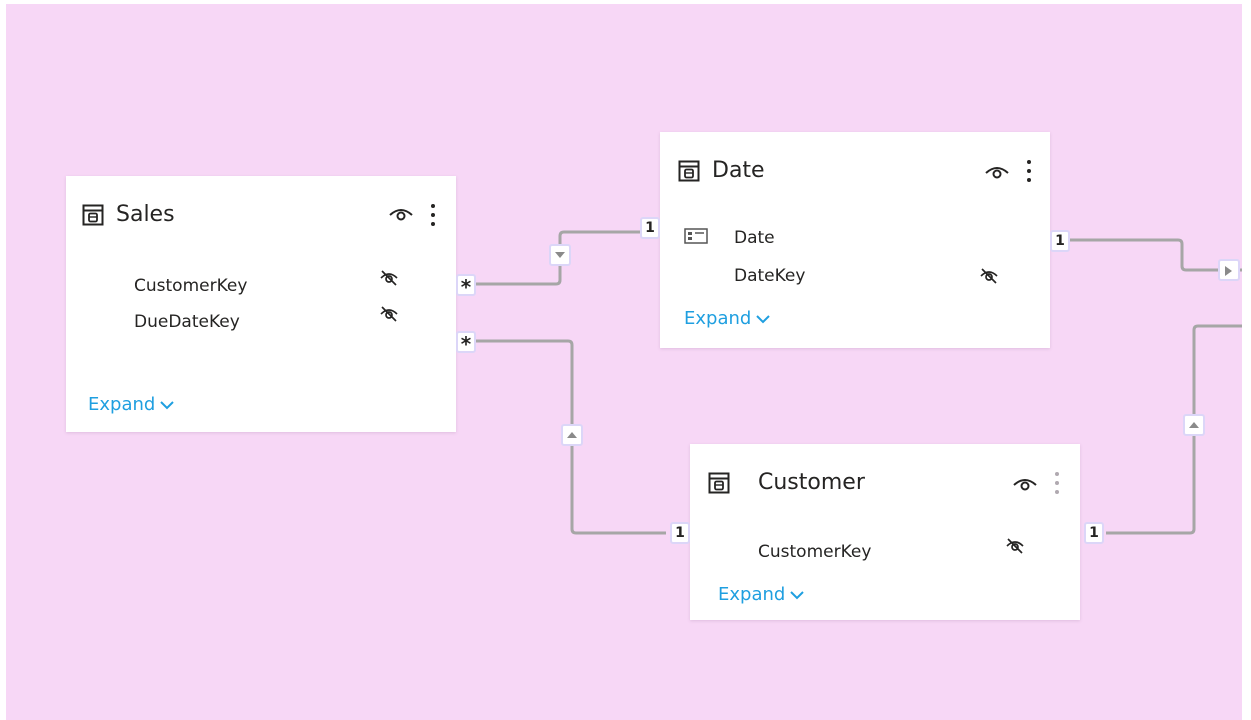  Describe the element at coordinates (885, 532) in the screenshot. I see `table-card-customer: Customer CustomerKey Expand` at that location.